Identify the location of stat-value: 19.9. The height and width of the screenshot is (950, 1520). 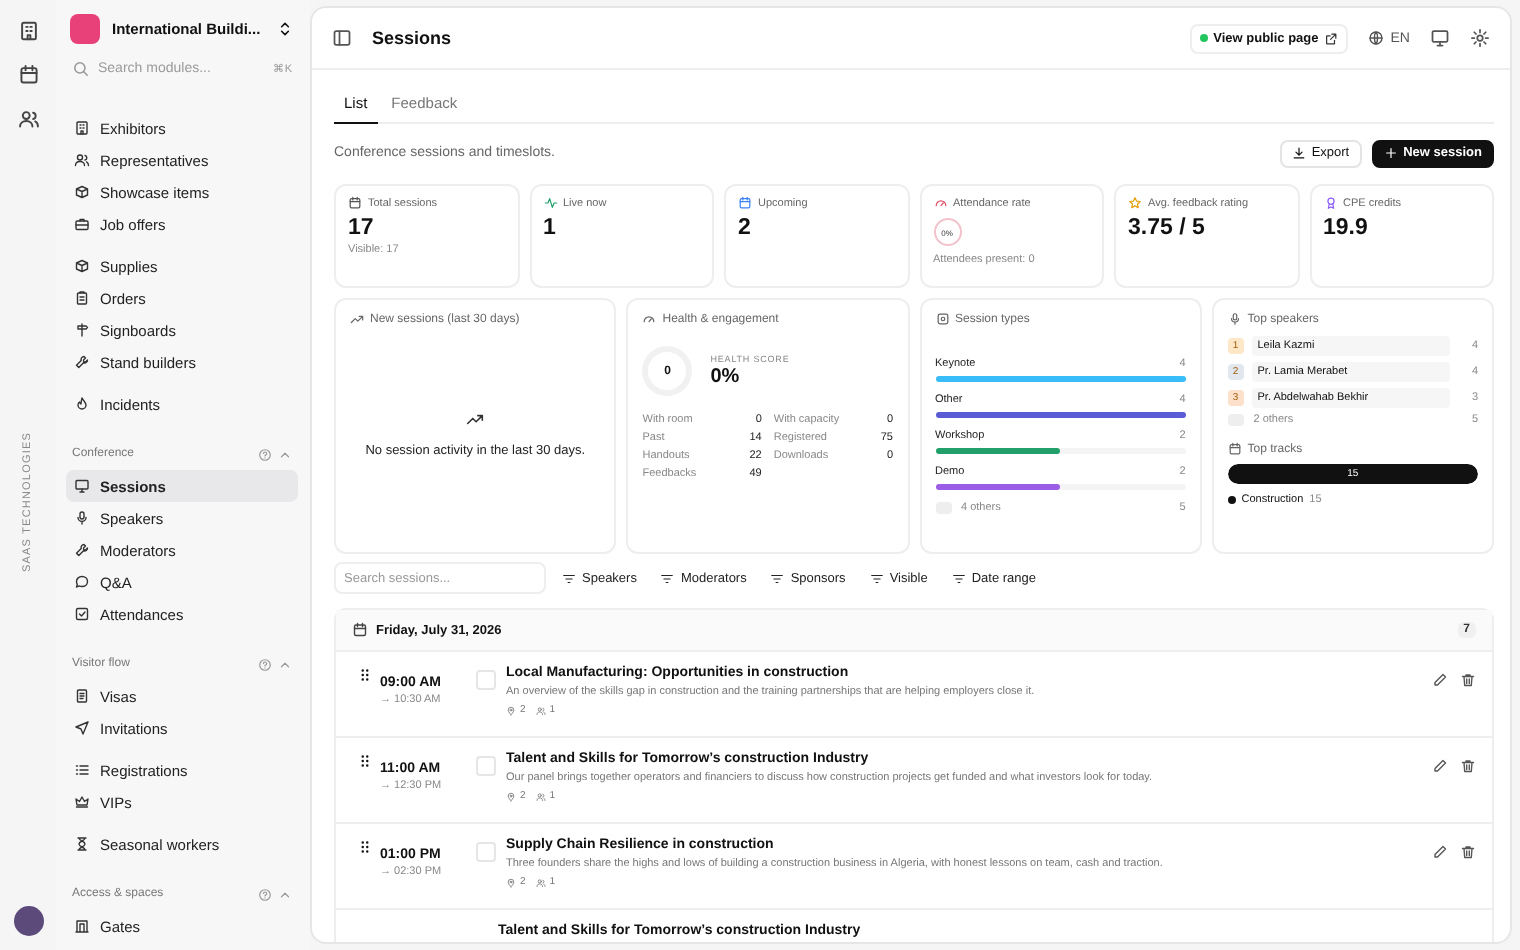
(1346, 228).